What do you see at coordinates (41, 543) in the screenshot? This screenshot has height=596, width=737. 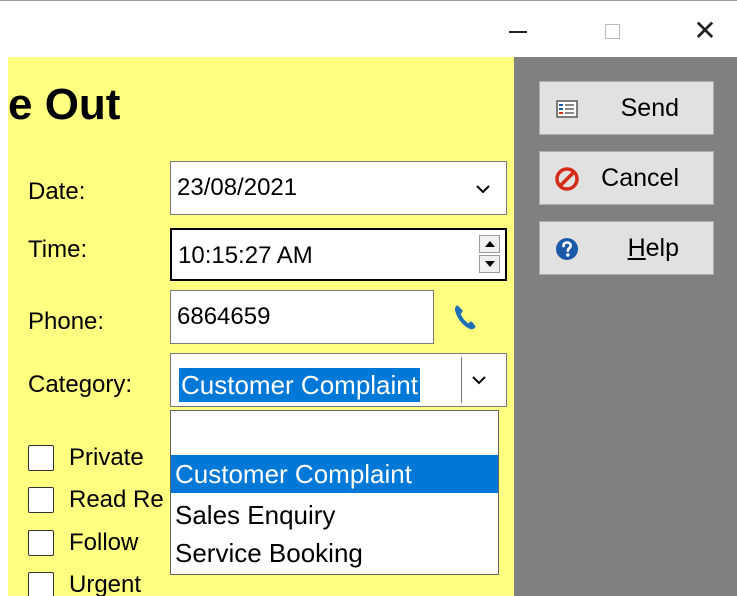 I see `follow-up-checkbox` at bounding box center [41, 543].